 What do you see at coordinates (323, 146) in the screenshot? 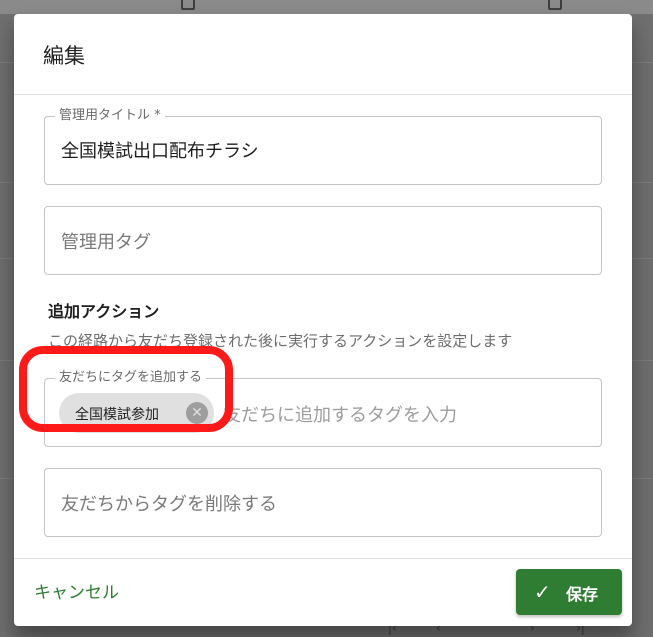
I see `admin-title-field: 管理用タイトル * 全国模試出口配布チラシ` at bounding box center [323, 146].